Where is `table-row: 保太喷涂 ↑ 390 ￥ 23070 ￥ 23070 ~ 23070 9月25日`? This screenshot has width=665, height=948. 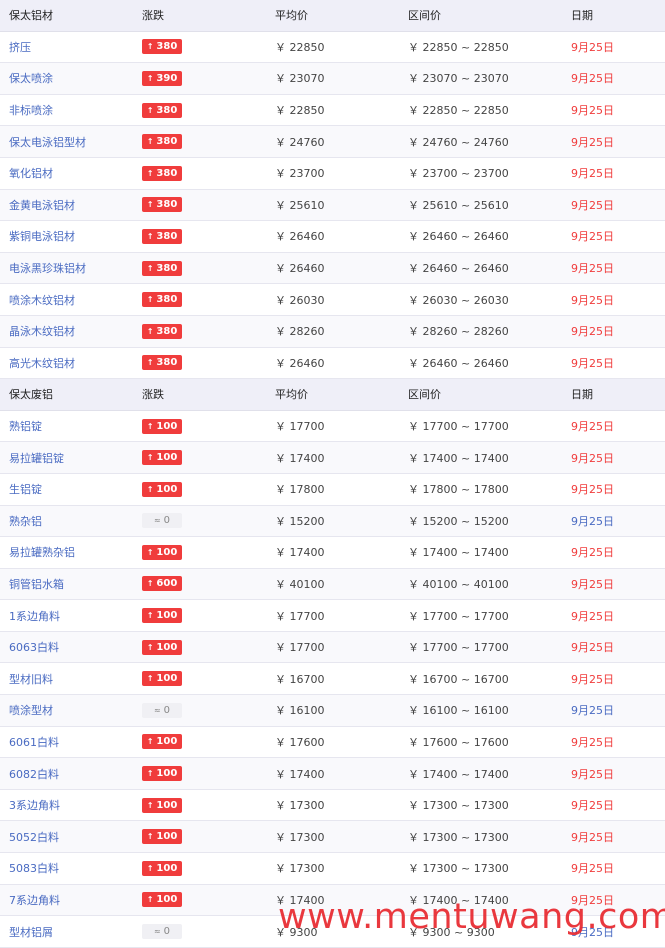
table-row: 保太喷涂 ↑ 390 ￥ 23070 ￥ 23070 ~ 23070 9月25日 is located at coordinates (332, 79).